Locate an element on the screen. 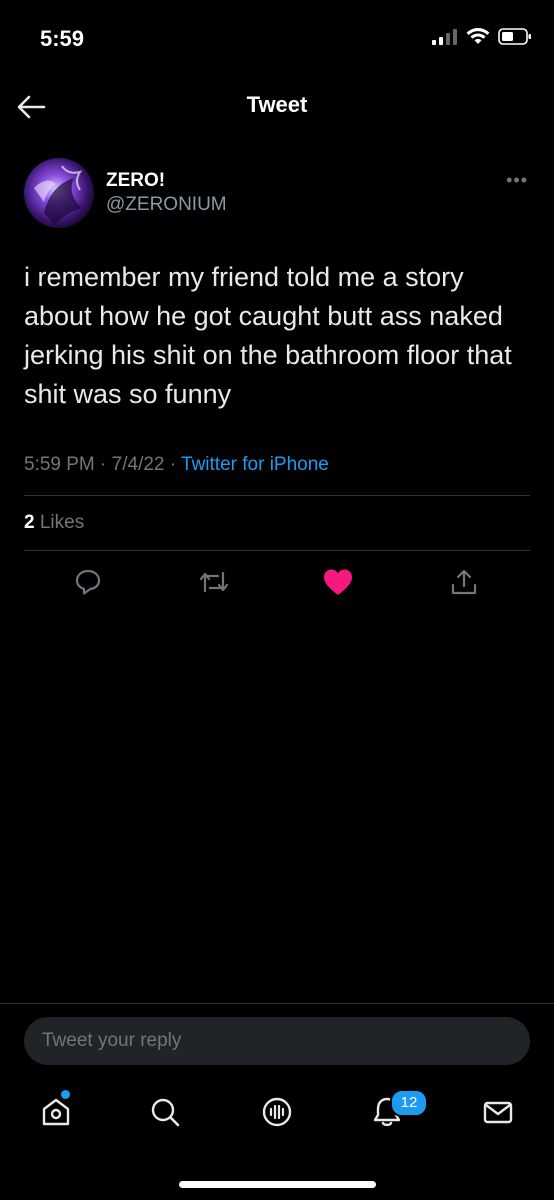  cellular-signal-icon is located at coordinates (444, 36).